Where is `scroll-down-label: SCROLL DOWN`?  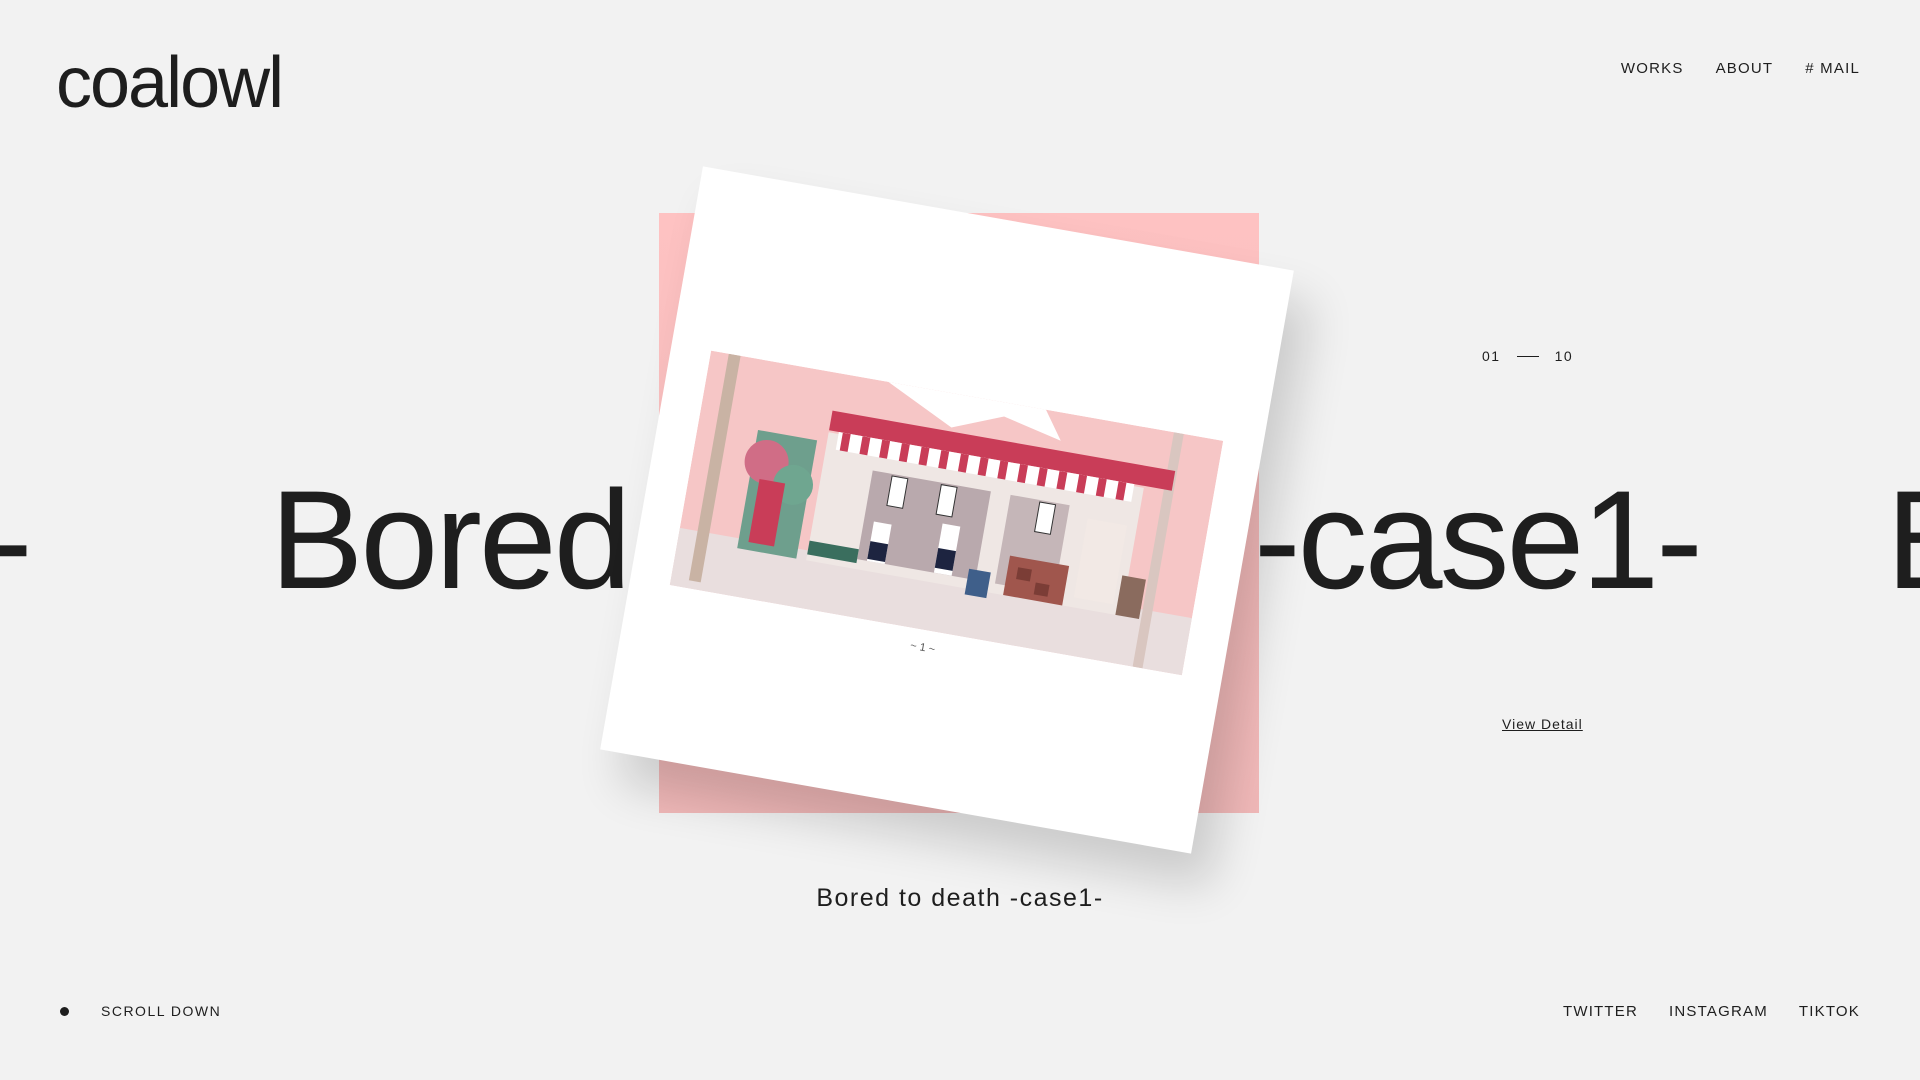 scroll-down-label: SCROLL DOWN is located at coordinates (161, 1011).